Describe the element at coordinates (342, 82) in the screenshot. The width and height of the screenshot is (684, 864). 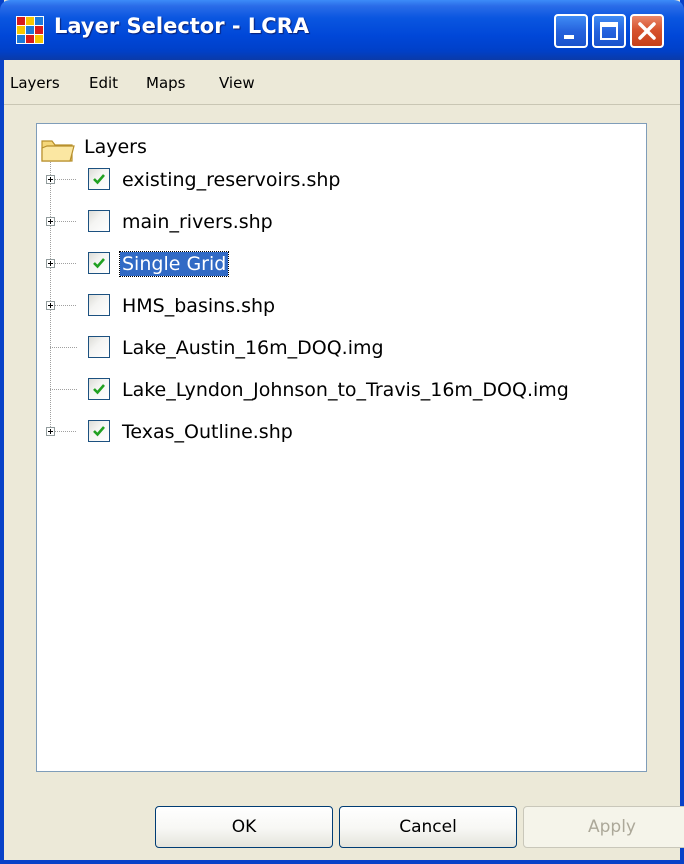
I see `menu-bar: Layers Edit Maps View` at that location.